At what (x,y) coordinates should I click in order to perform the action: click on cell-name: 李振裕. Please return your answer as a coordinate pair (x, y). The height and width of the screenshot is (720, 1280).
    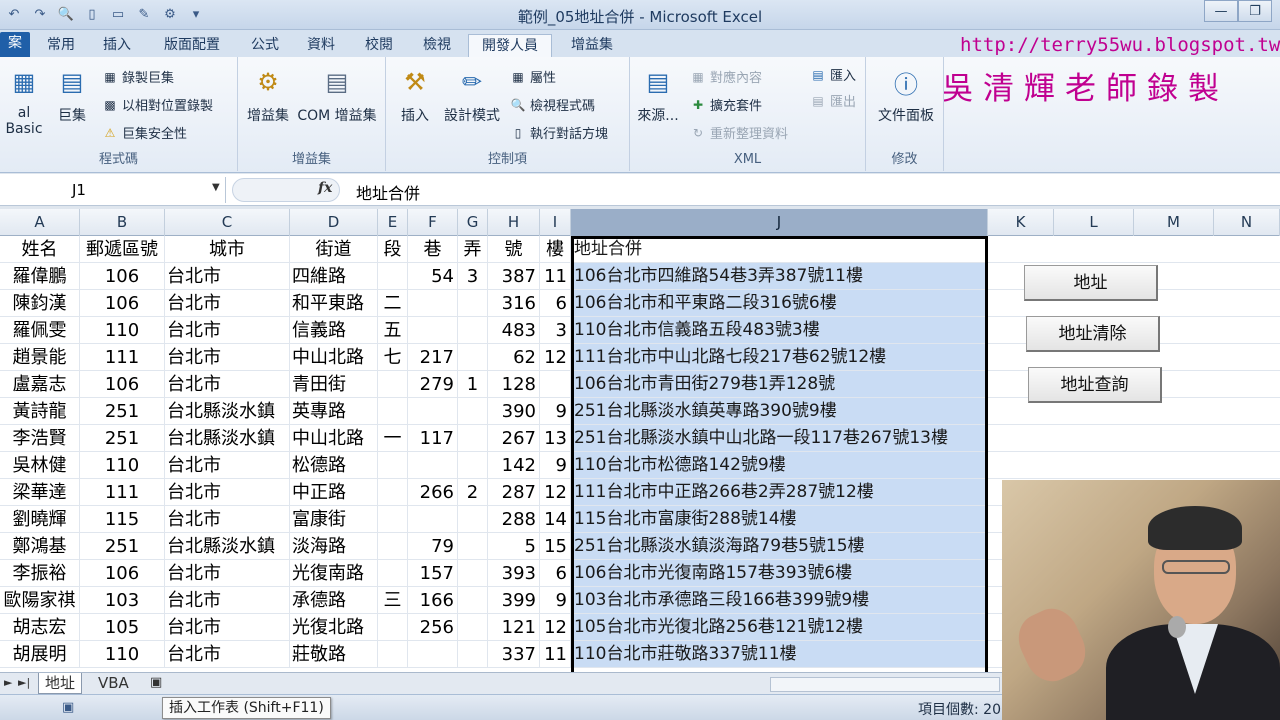
    Looking at the image, I should click on (40, 573).